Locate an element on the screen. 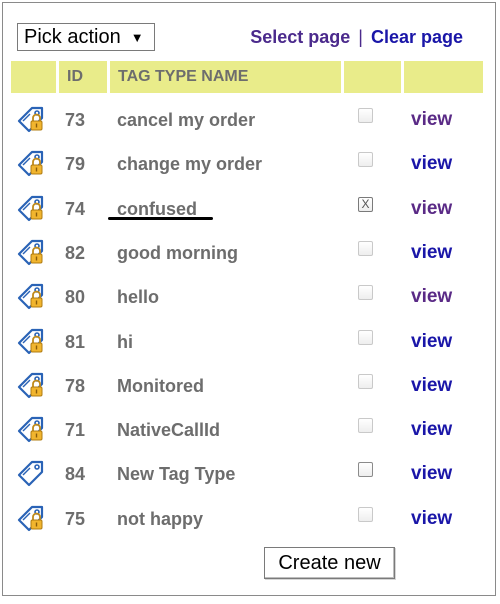  tag-id: 75 is located at coordinates (75, 518).